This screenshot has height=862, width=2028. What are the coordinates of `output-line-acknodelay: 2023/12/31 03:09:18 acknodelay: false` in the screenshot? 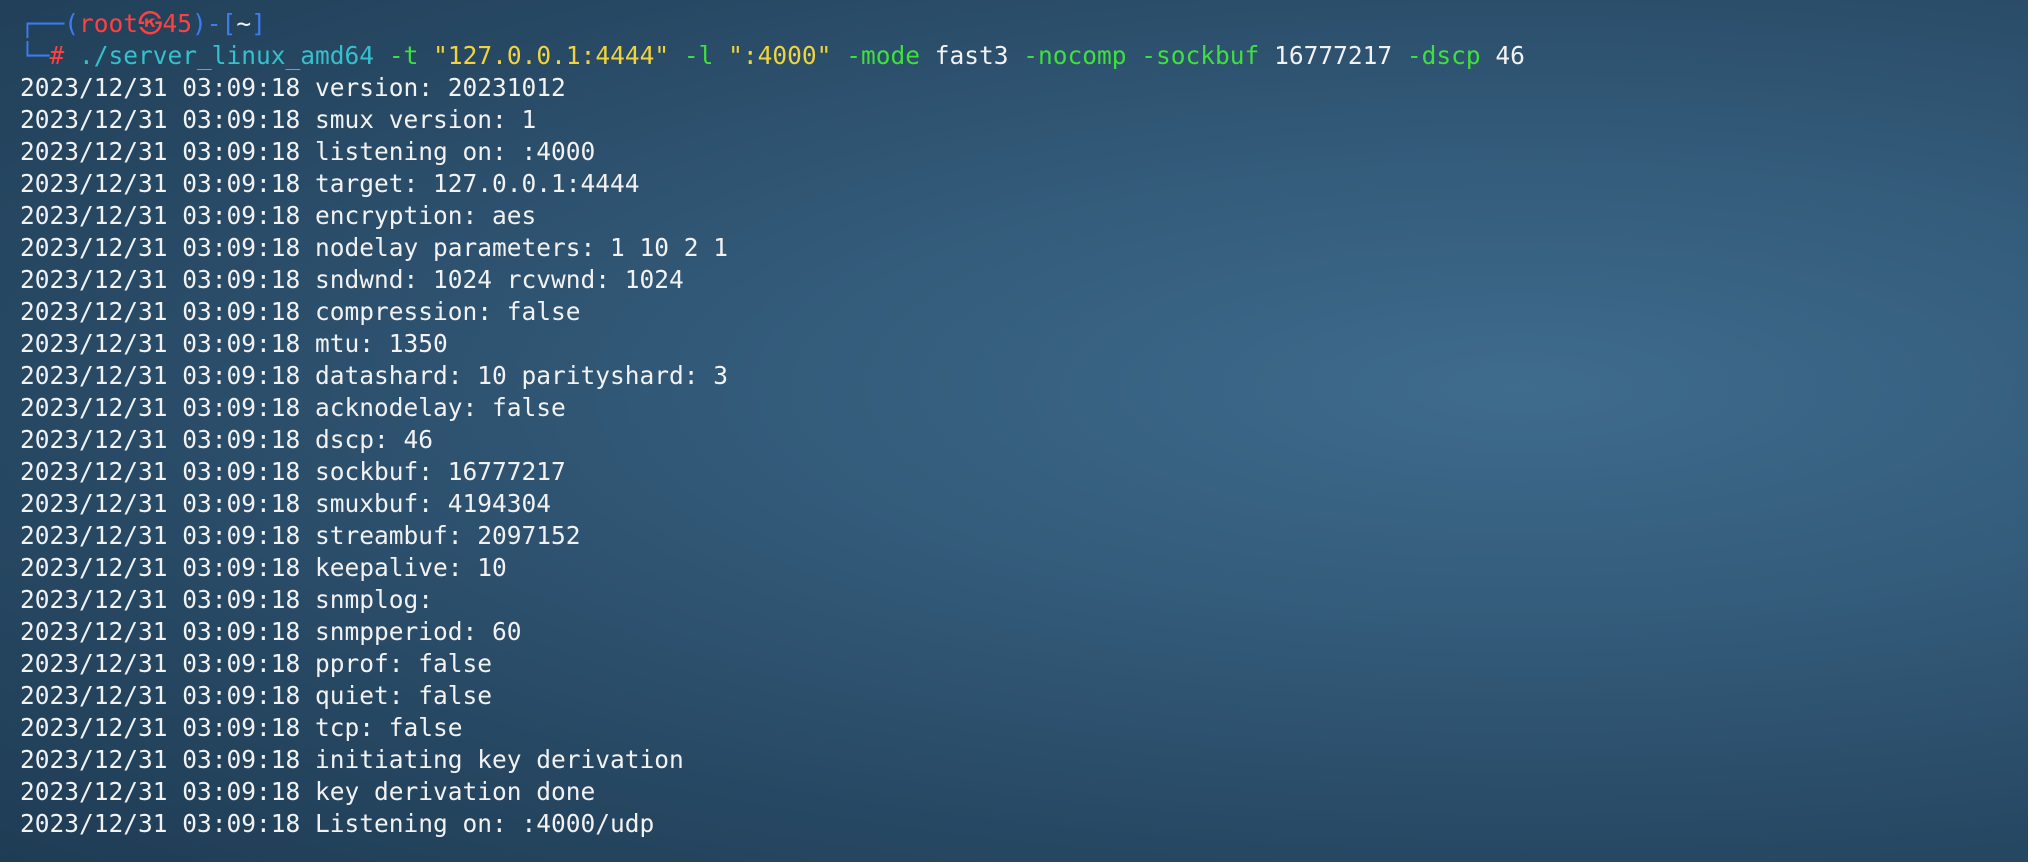 It's located at (293, 407).